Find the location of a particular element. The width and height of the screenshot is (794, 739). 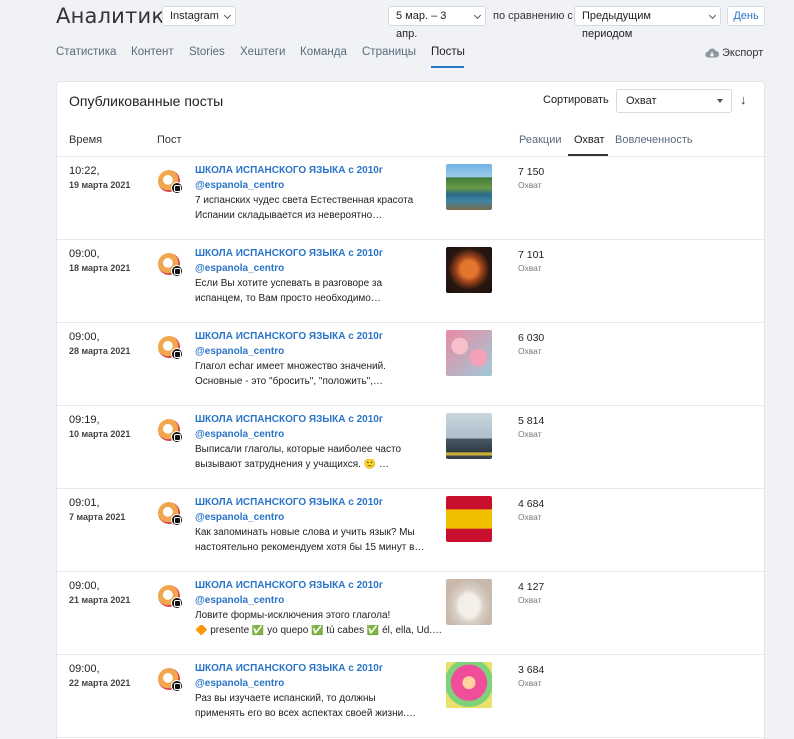

metric-tab-reach: Охват is located at coordinates (589, 140).